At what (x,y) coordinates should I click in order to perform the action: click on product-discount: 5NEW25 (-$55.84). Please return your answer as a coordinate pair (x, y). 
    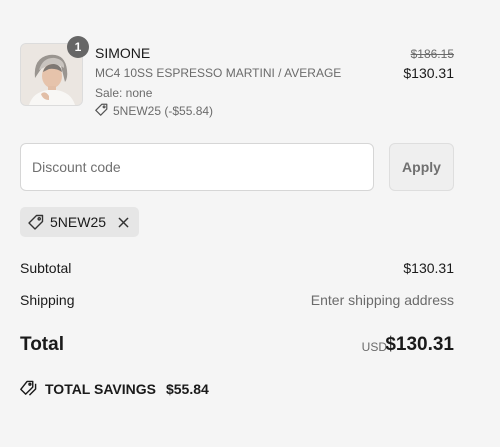
    Looking at the image, I should click on (154, 111).